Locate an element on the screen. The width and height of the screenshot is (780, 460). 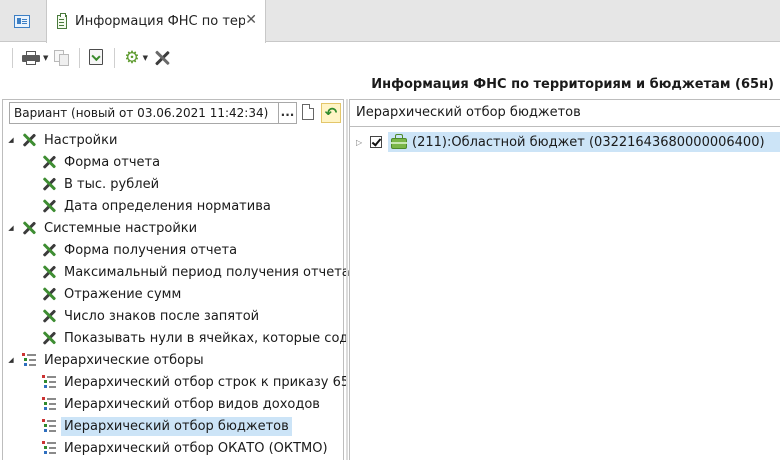
expand-icon: ▷ is located at coordinates (360, 142).